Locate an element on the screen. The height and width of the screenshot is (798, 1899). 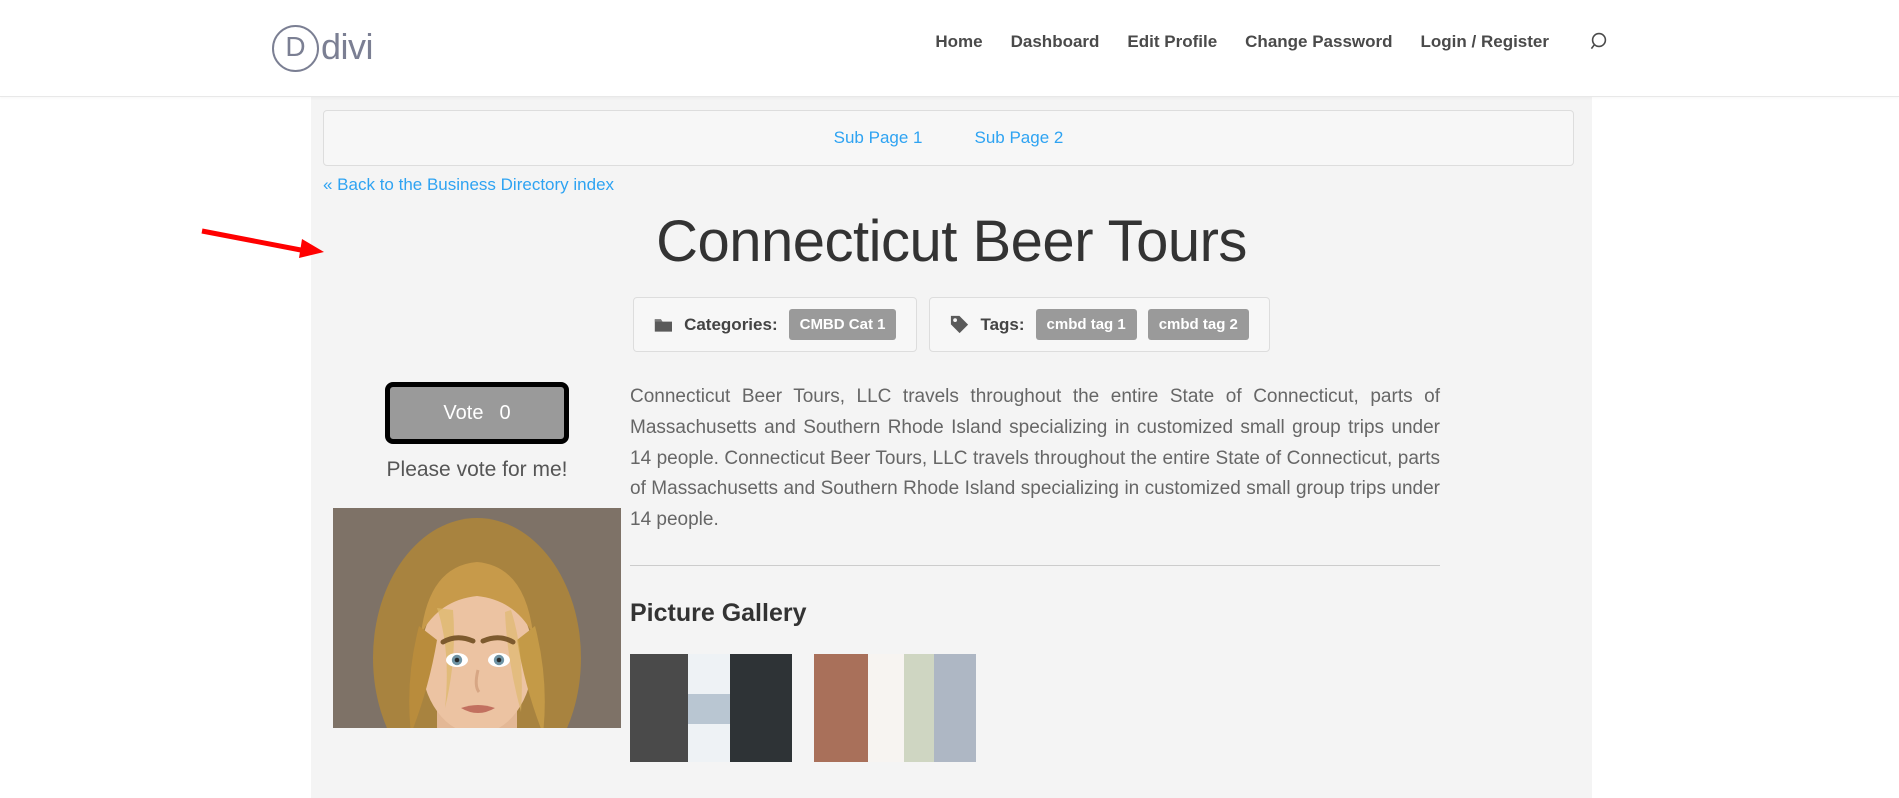
section-divider is located at coordinates (1035, 565).